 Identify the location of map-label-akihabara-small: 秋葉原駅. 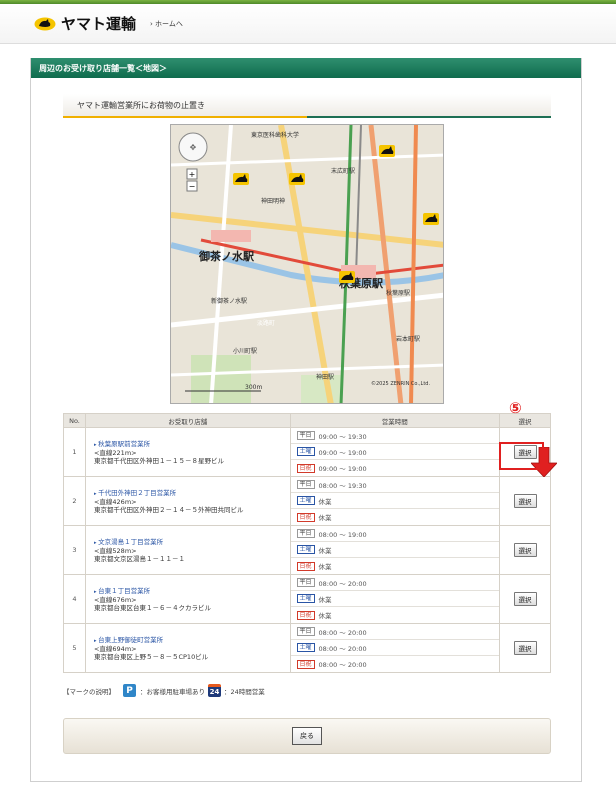
(398, 293).